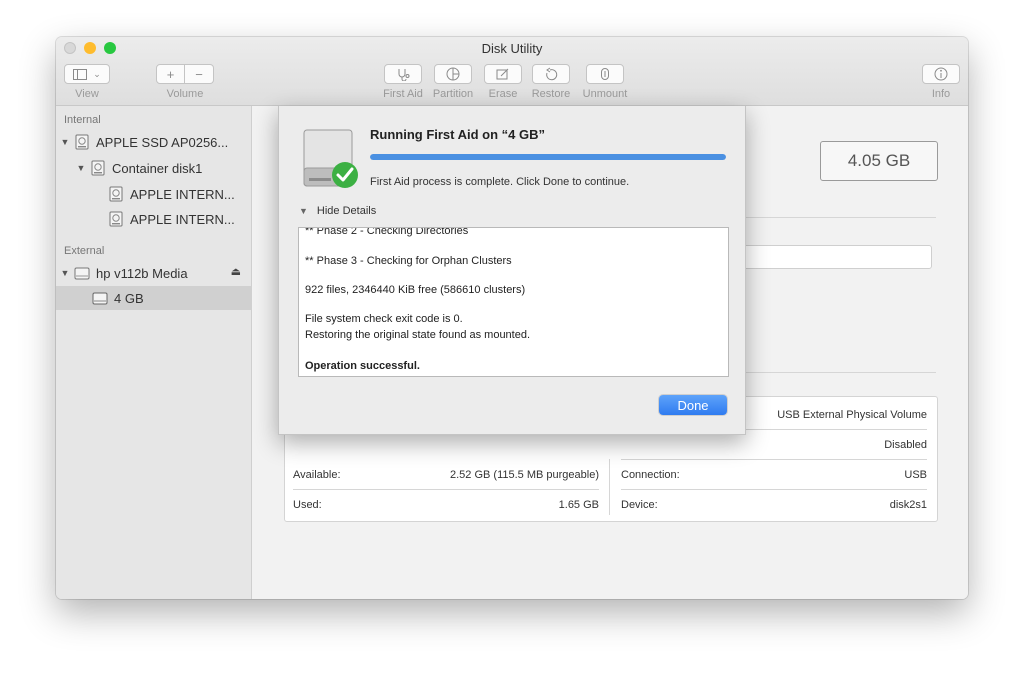 This screenshot has width=1024, height=673. What do you see at coordinates (605, 94) in the screenshot?
I see `unmount-label: Unmount` at bounding box center [605, 94].